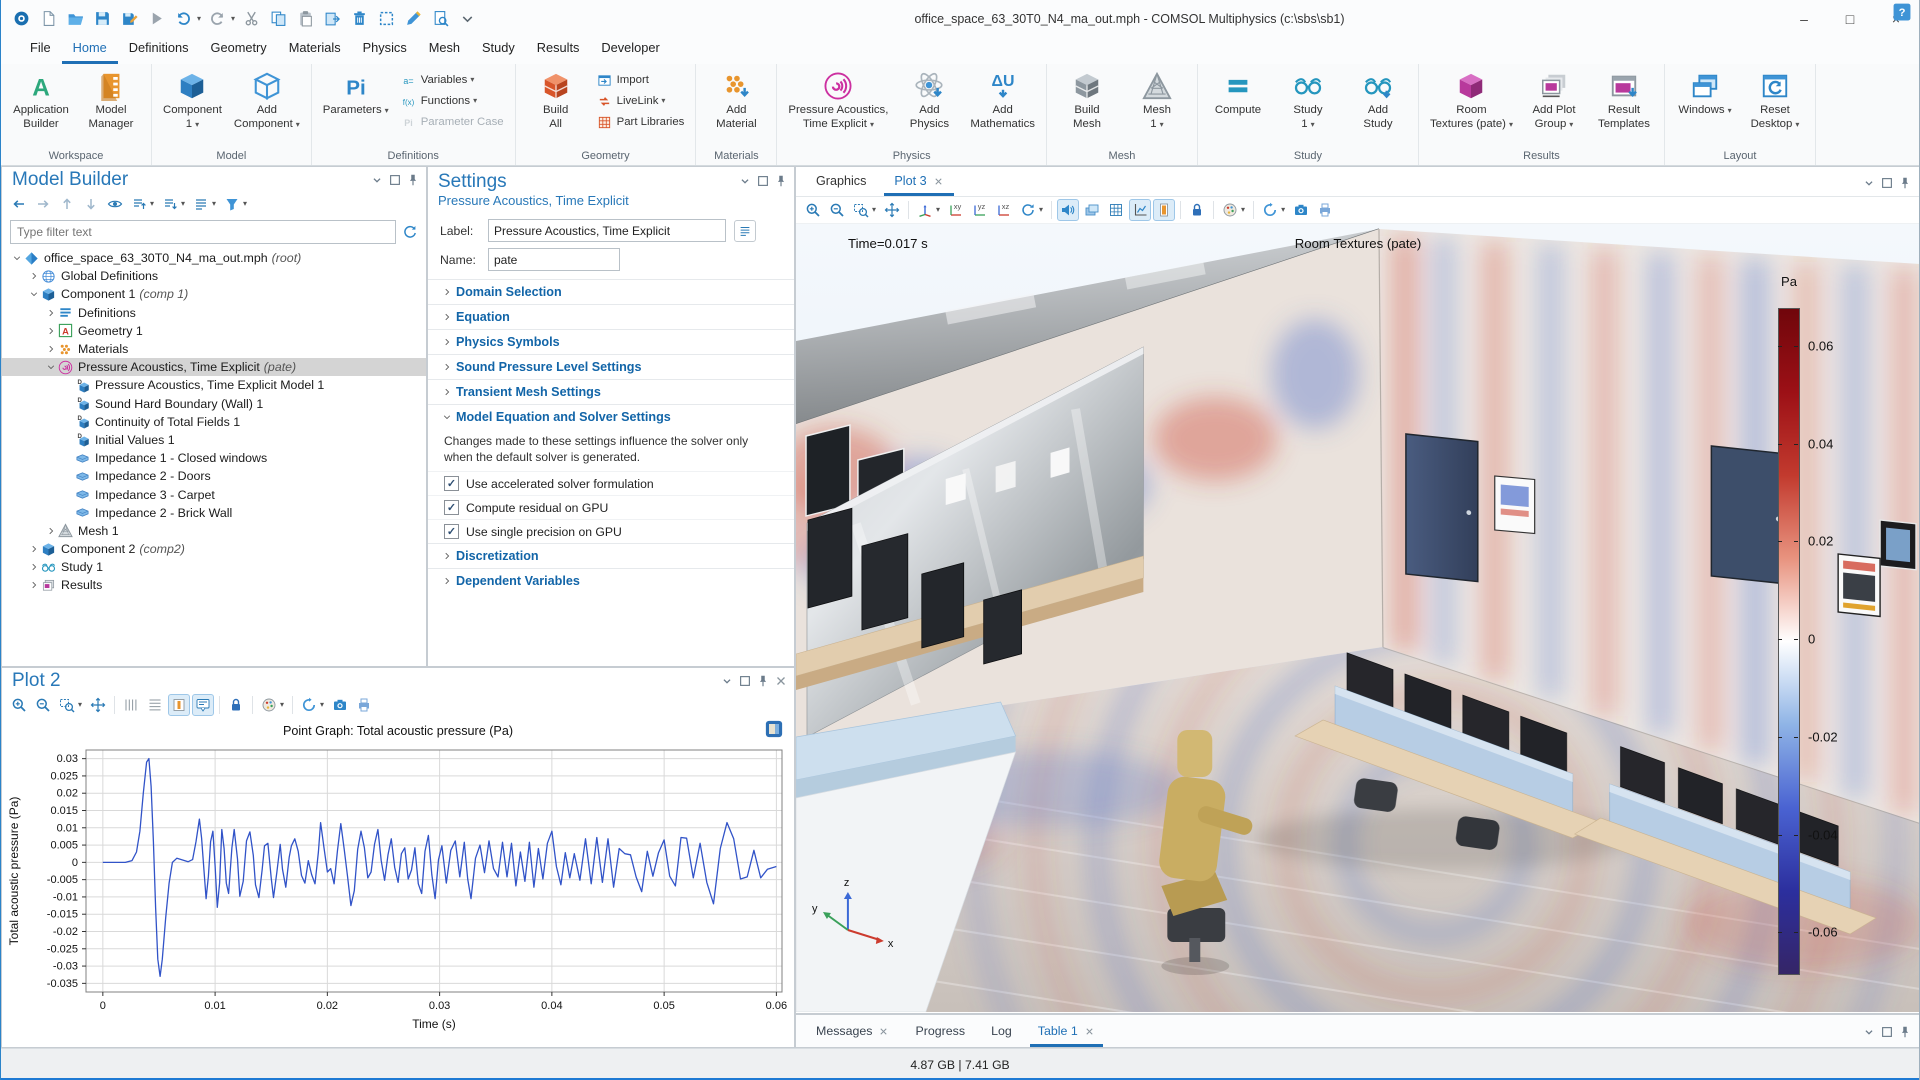 This screenshot has height=1080, width=1920. Describe the element at coordinates (1066, 1033) in the screenshot. I see `tab-table-1: Table 1` at that location.